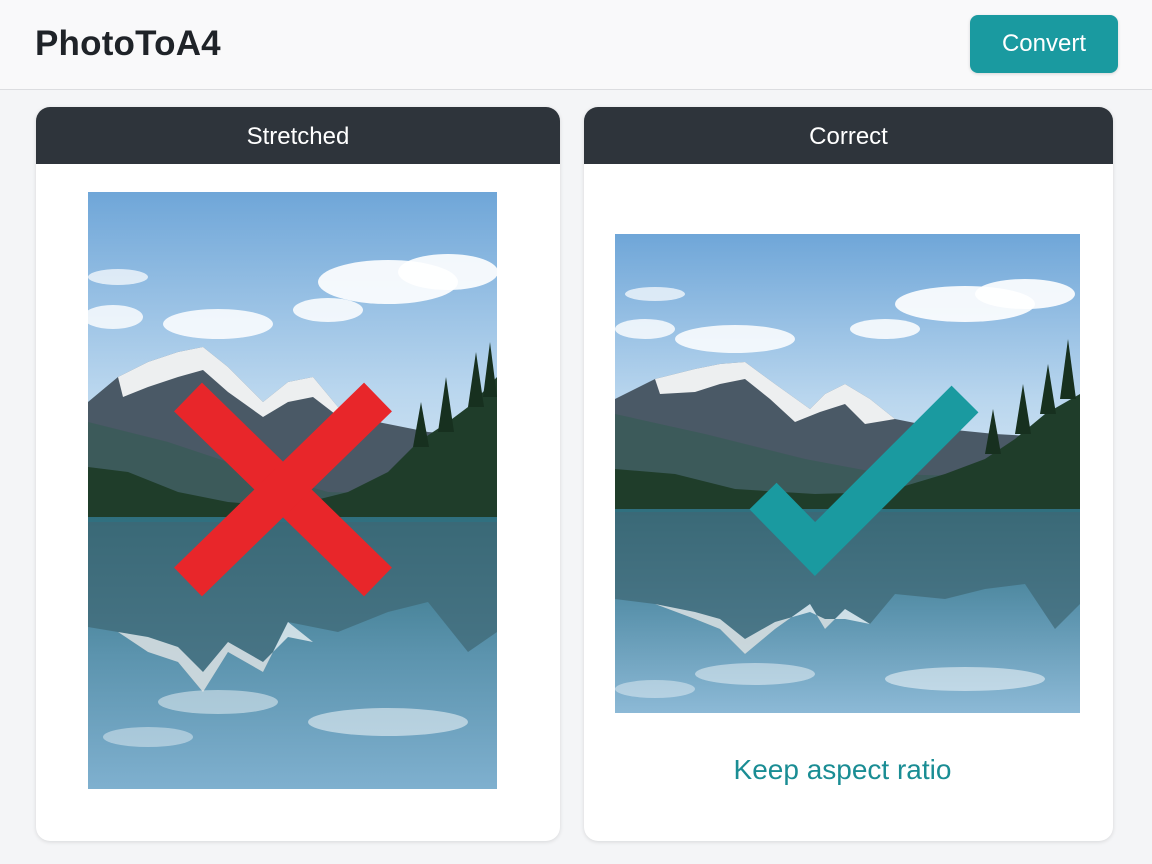 The width and height of the screenshot is (1152, 864). Describe the element at coordinates (576, 45) in the screenshot. I see `top-bar: PhotoToA4 Convert` at that location.